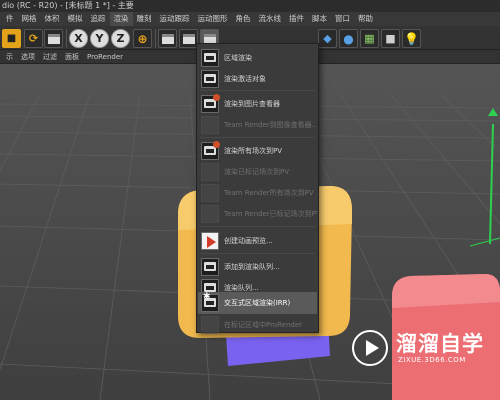  I want to click on light-object-icon: 💡, so click(411, 38).